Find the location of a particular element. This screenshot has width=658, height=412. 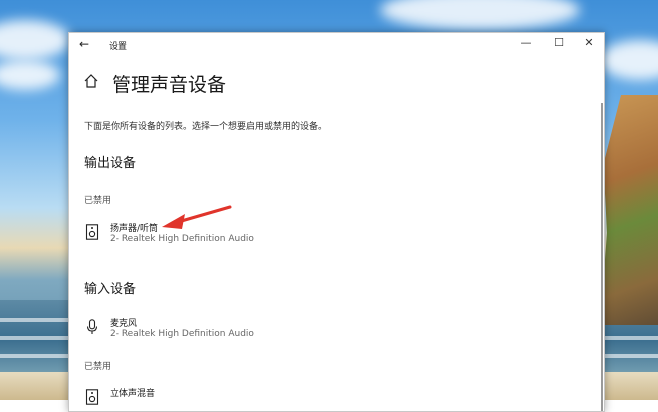

device-name: 立体声混音 is located at coordinates (133, 394).